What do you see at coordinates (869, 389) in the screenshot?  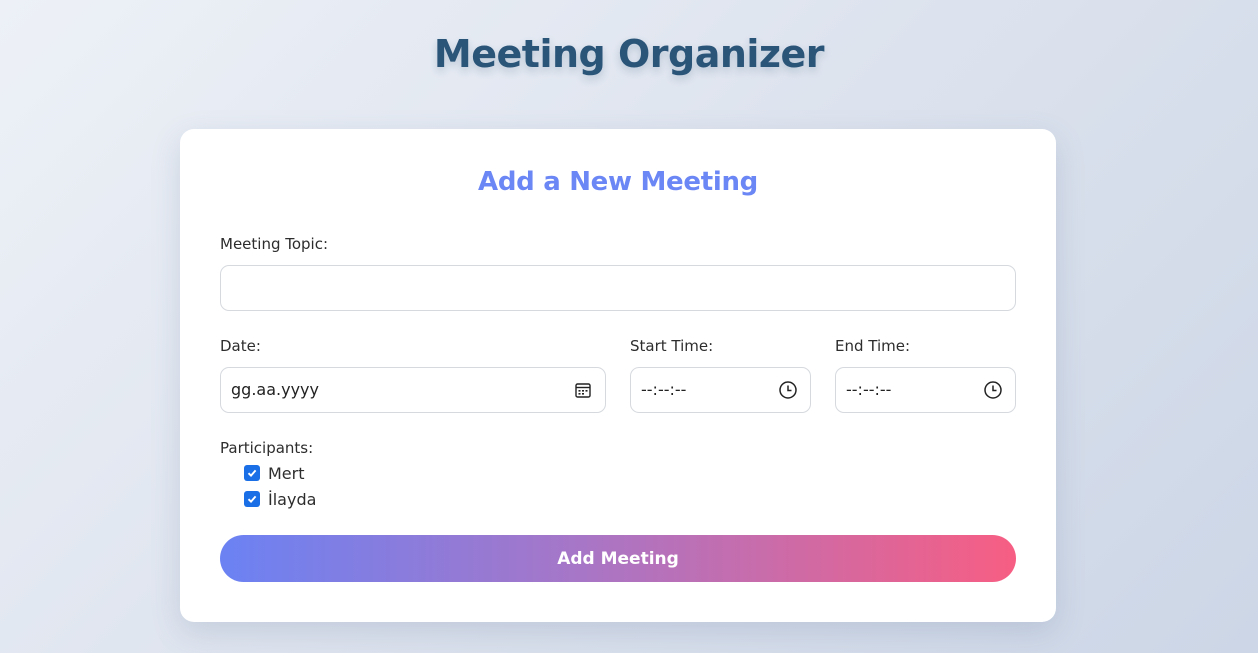 I see `end-time-placeholder: --:--:--` at bounding box center [869, 389].